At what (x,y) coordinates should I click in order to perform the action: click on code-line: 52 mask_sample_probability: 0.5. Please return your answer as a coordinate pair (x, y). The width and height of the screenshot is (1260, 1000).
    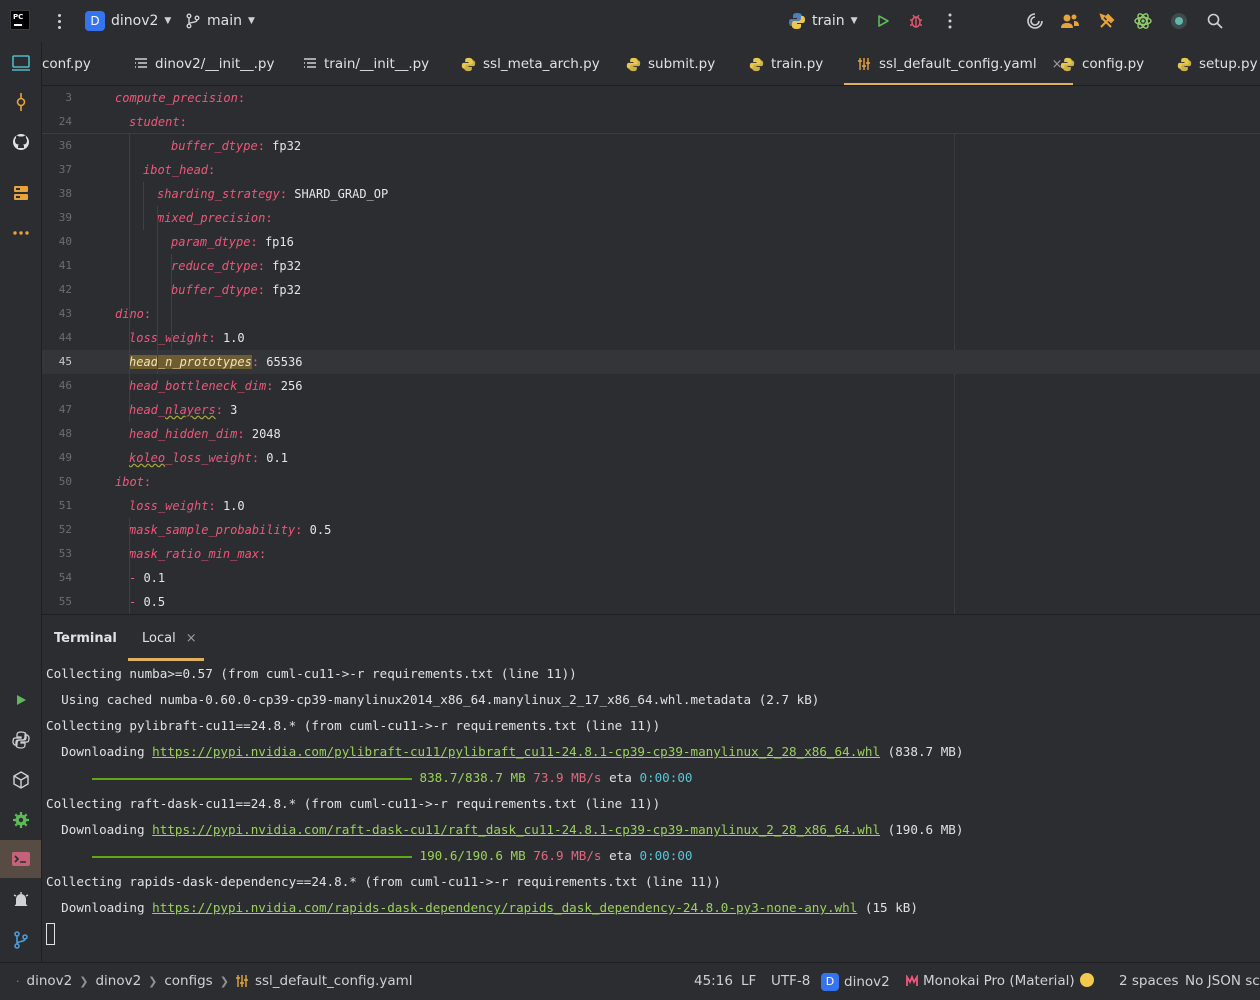
    Looking at the image, I should click on (651, 530).